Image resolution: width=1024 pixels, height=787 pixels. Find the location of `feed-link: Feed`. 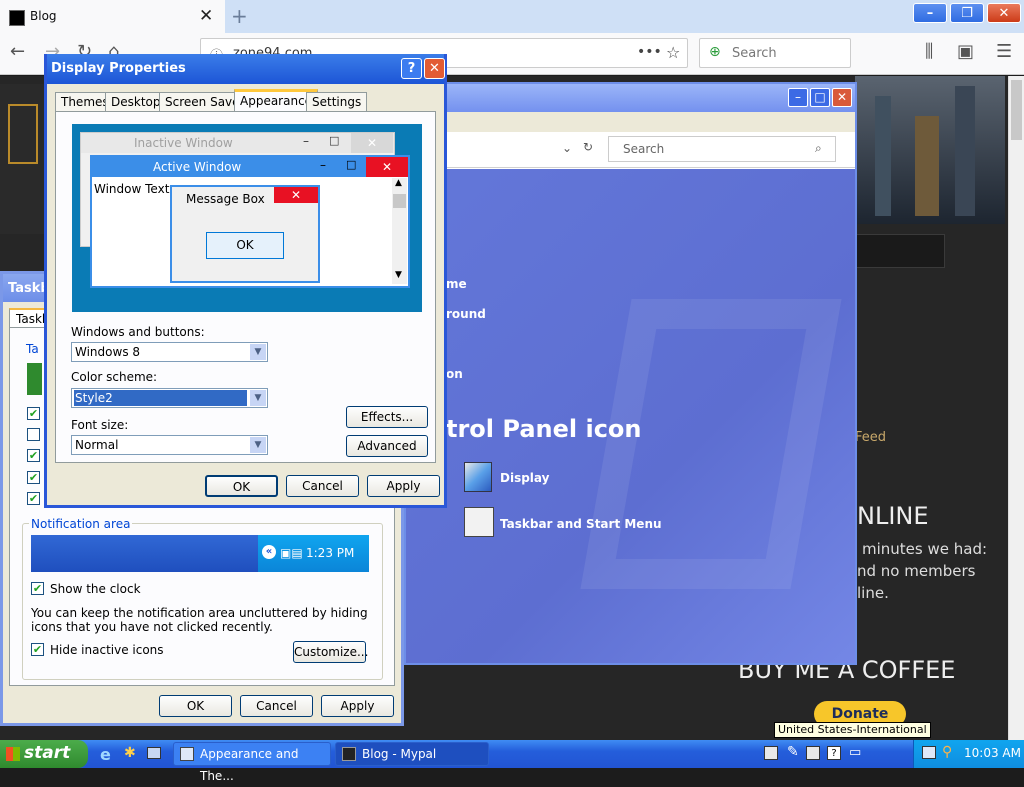

feed-link: Feed is located at coordinates (870, 437).